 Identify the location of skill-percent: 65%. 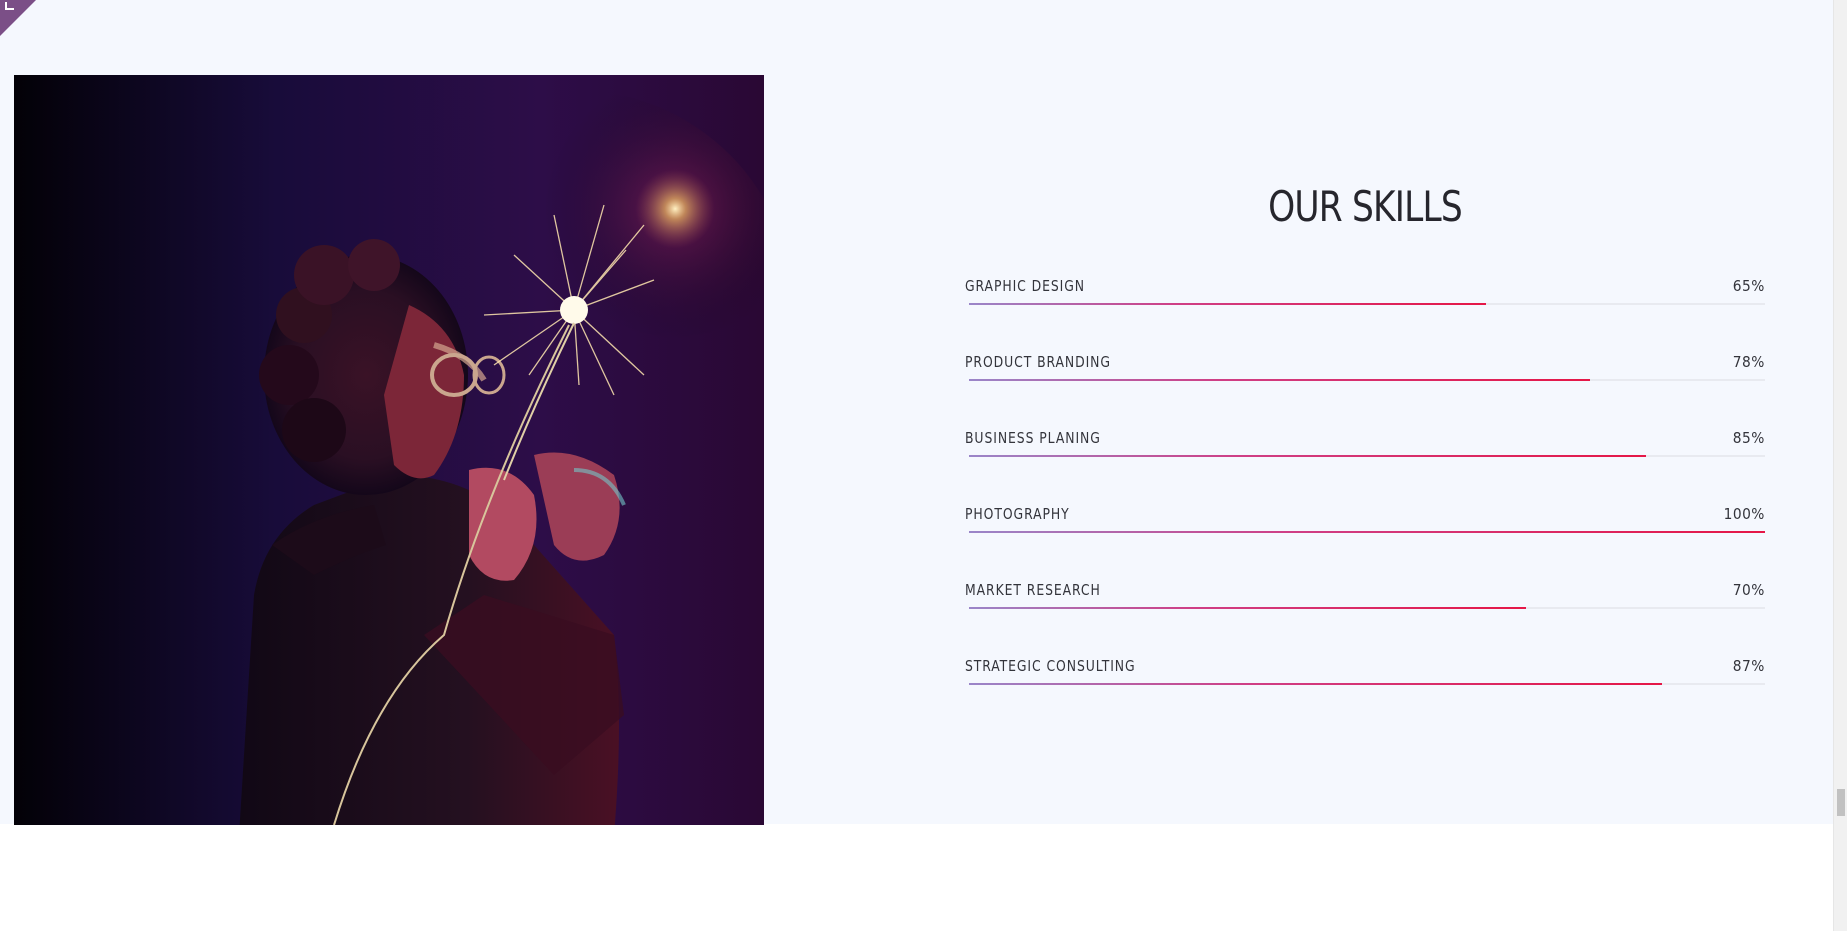
(1748, 286).